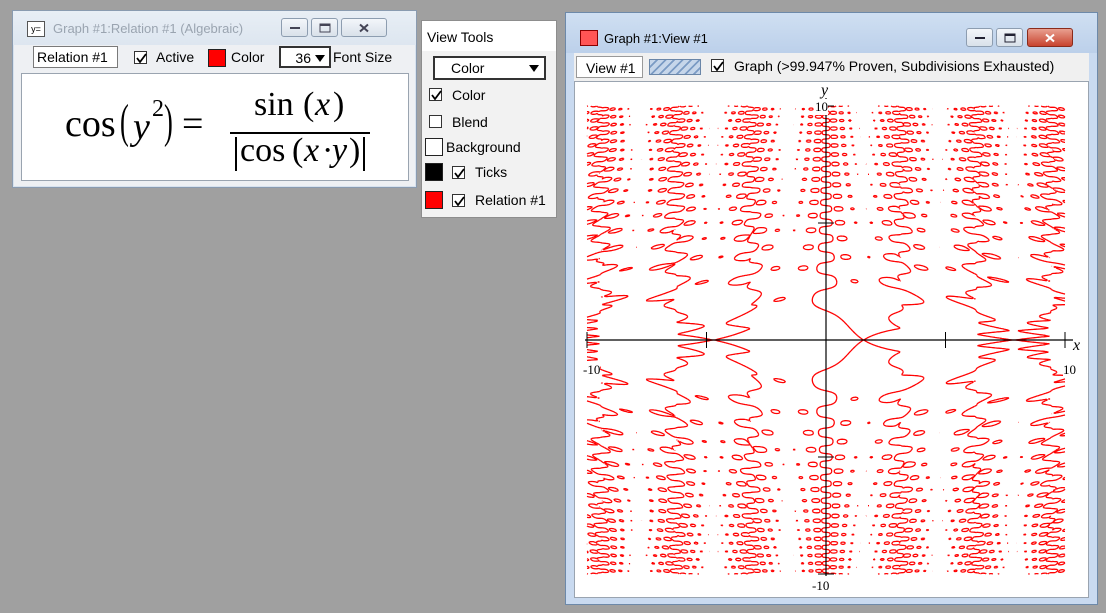  What do you see at coordinates (363, 57) in the screenshot?
I see `font-size-label: Font Size` at bounding box center [363, 57].